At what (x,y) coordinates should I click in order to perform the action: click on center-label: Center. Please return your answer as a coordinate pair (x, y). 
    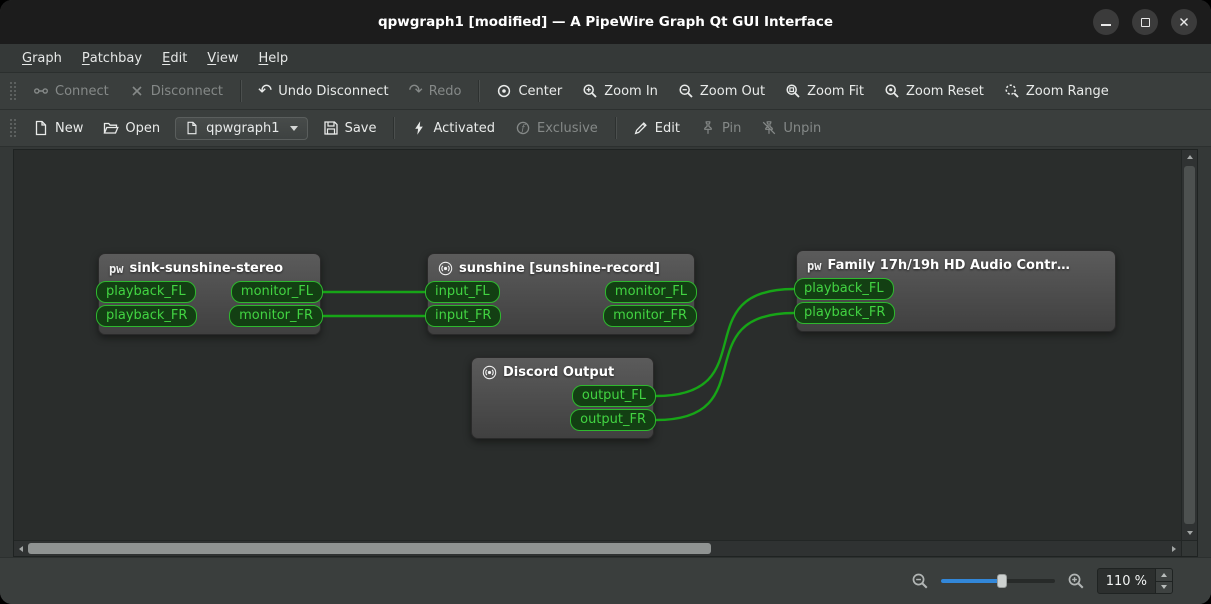
    Looking at the image, I should click on (540, 91).